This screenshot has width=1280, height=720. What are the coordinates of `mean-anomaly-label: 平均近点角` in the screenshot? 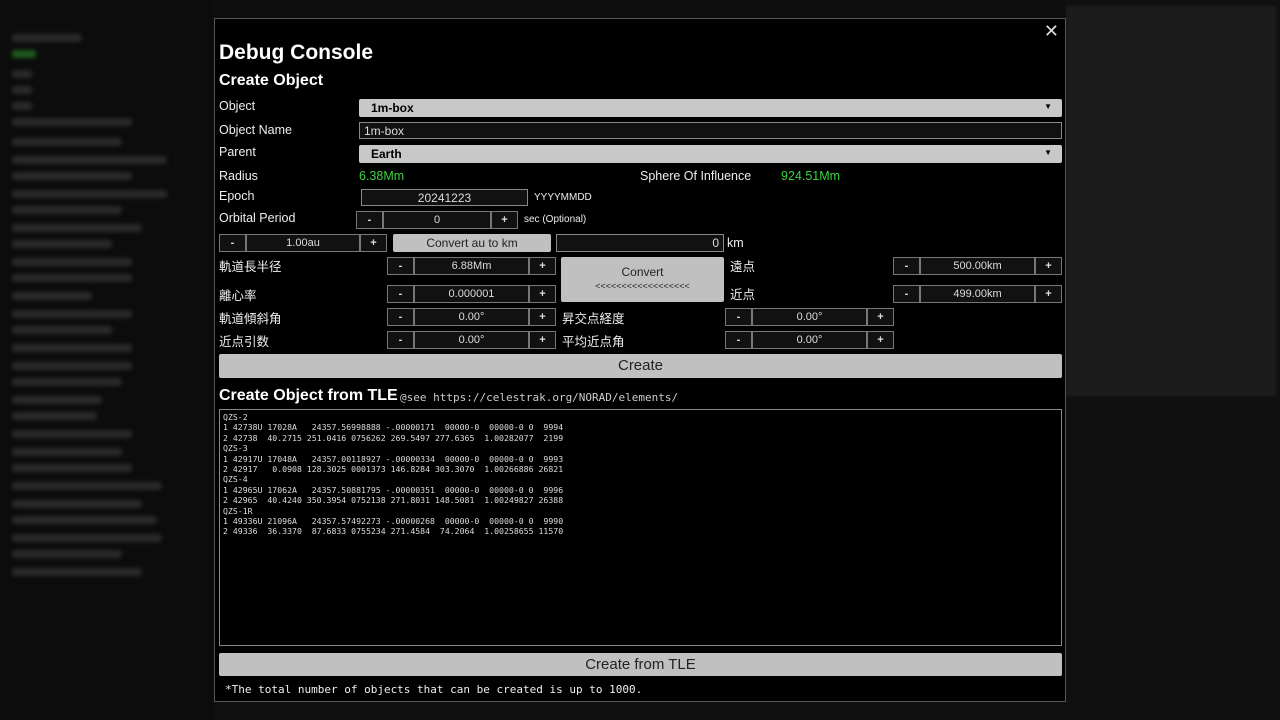 It's located at (593, 342).